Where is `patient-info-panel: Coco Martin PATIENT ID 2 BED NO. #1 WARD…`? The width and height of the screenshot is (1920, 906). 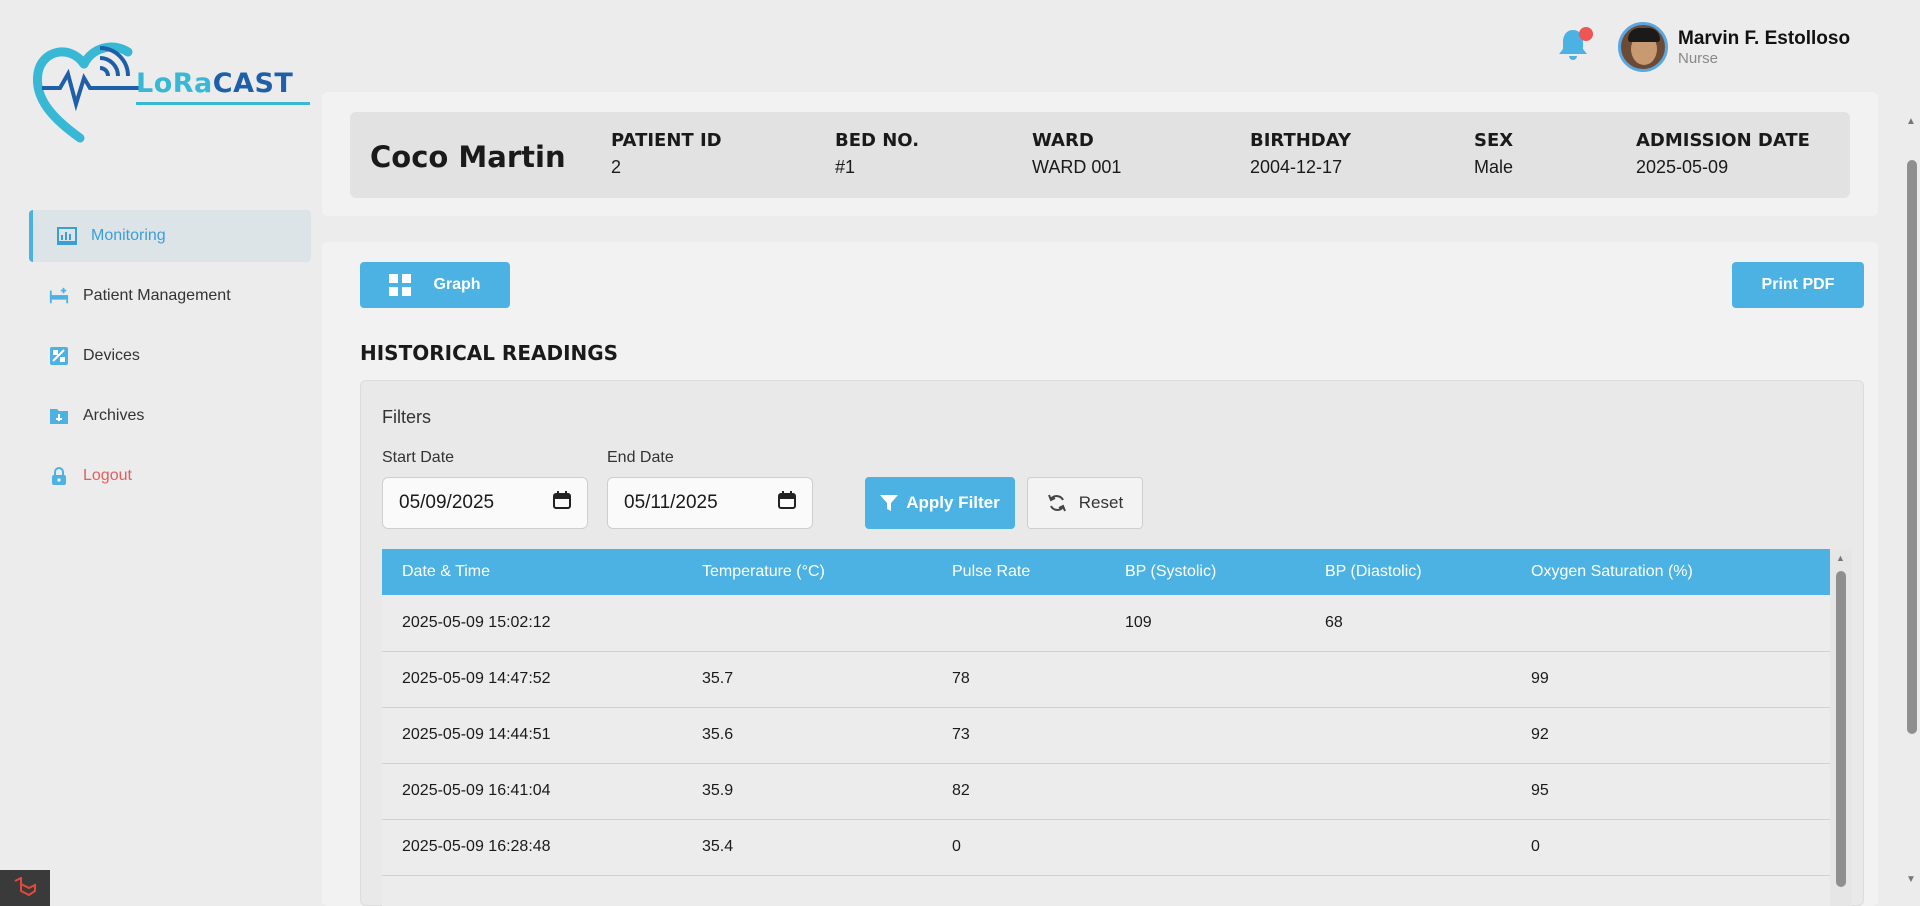 patient-info-panel: Coco Martin PATIENT ID 2 BED NO. #1 WARD… is located at coordinates (1100, 155).